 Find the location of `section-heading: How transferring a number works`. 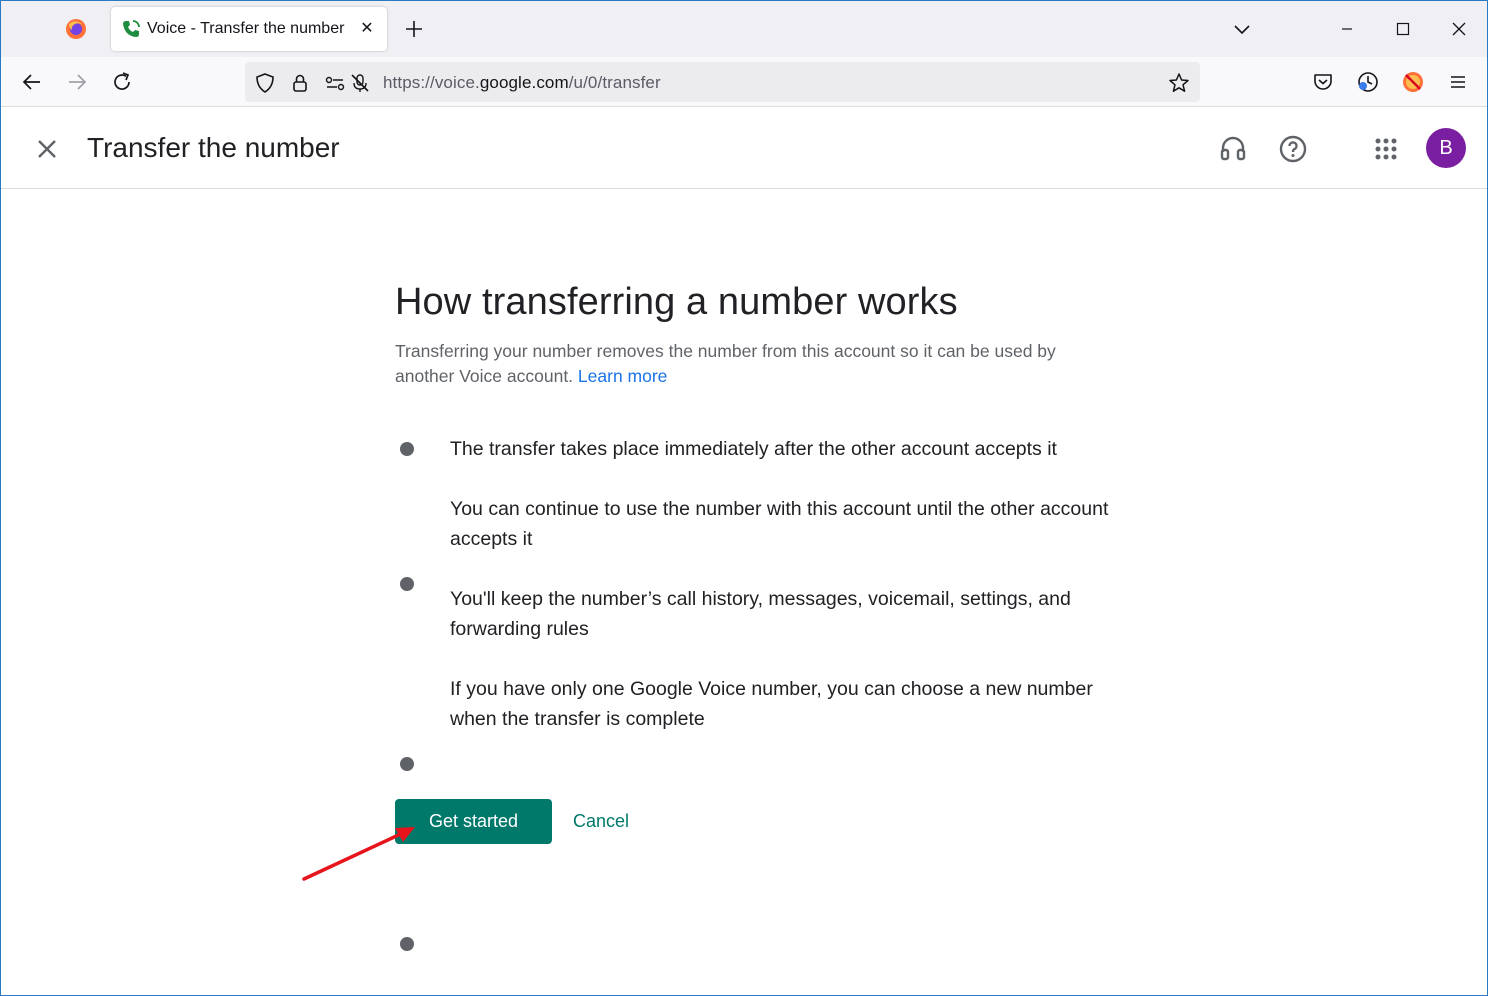

section-heading: How transferring a number works is located at coordinates (676, 302).